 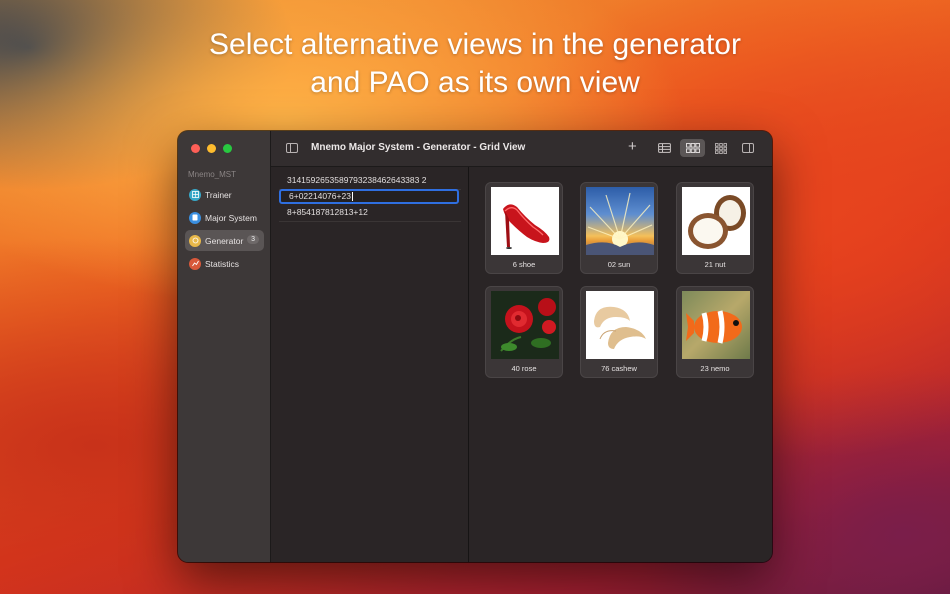 I want to click on coconut-image, so click(x=716, y=221).